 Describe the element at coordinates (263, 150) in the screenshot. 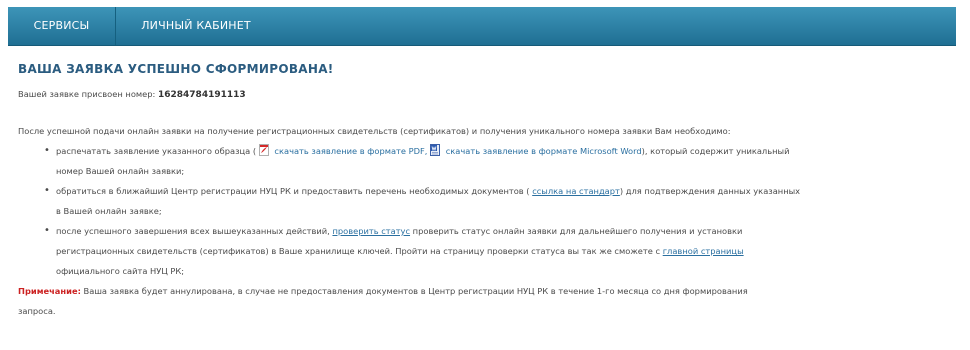

I see `pdf-file-icon` at that location.